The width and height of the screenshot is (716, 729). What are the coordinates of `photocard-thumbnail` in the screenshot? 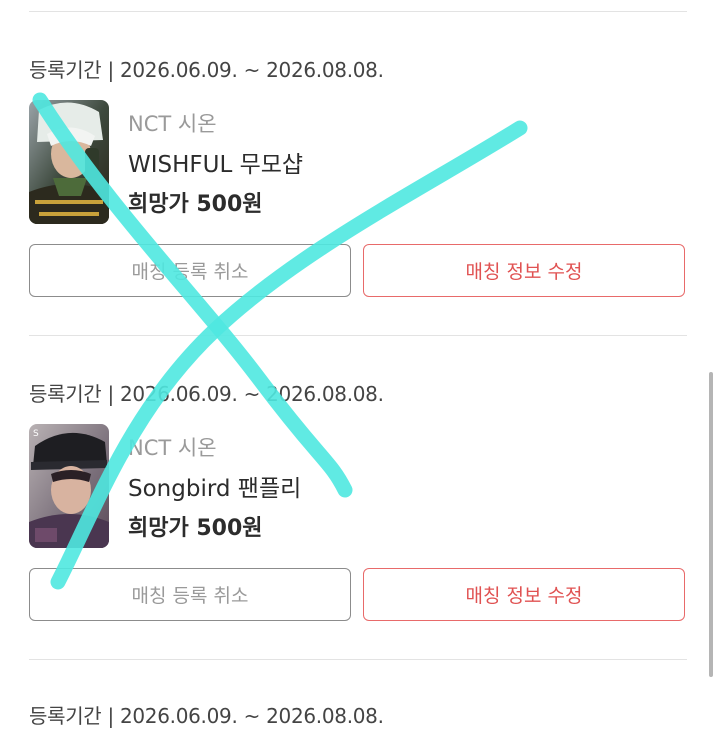 It's located at (69, 162).